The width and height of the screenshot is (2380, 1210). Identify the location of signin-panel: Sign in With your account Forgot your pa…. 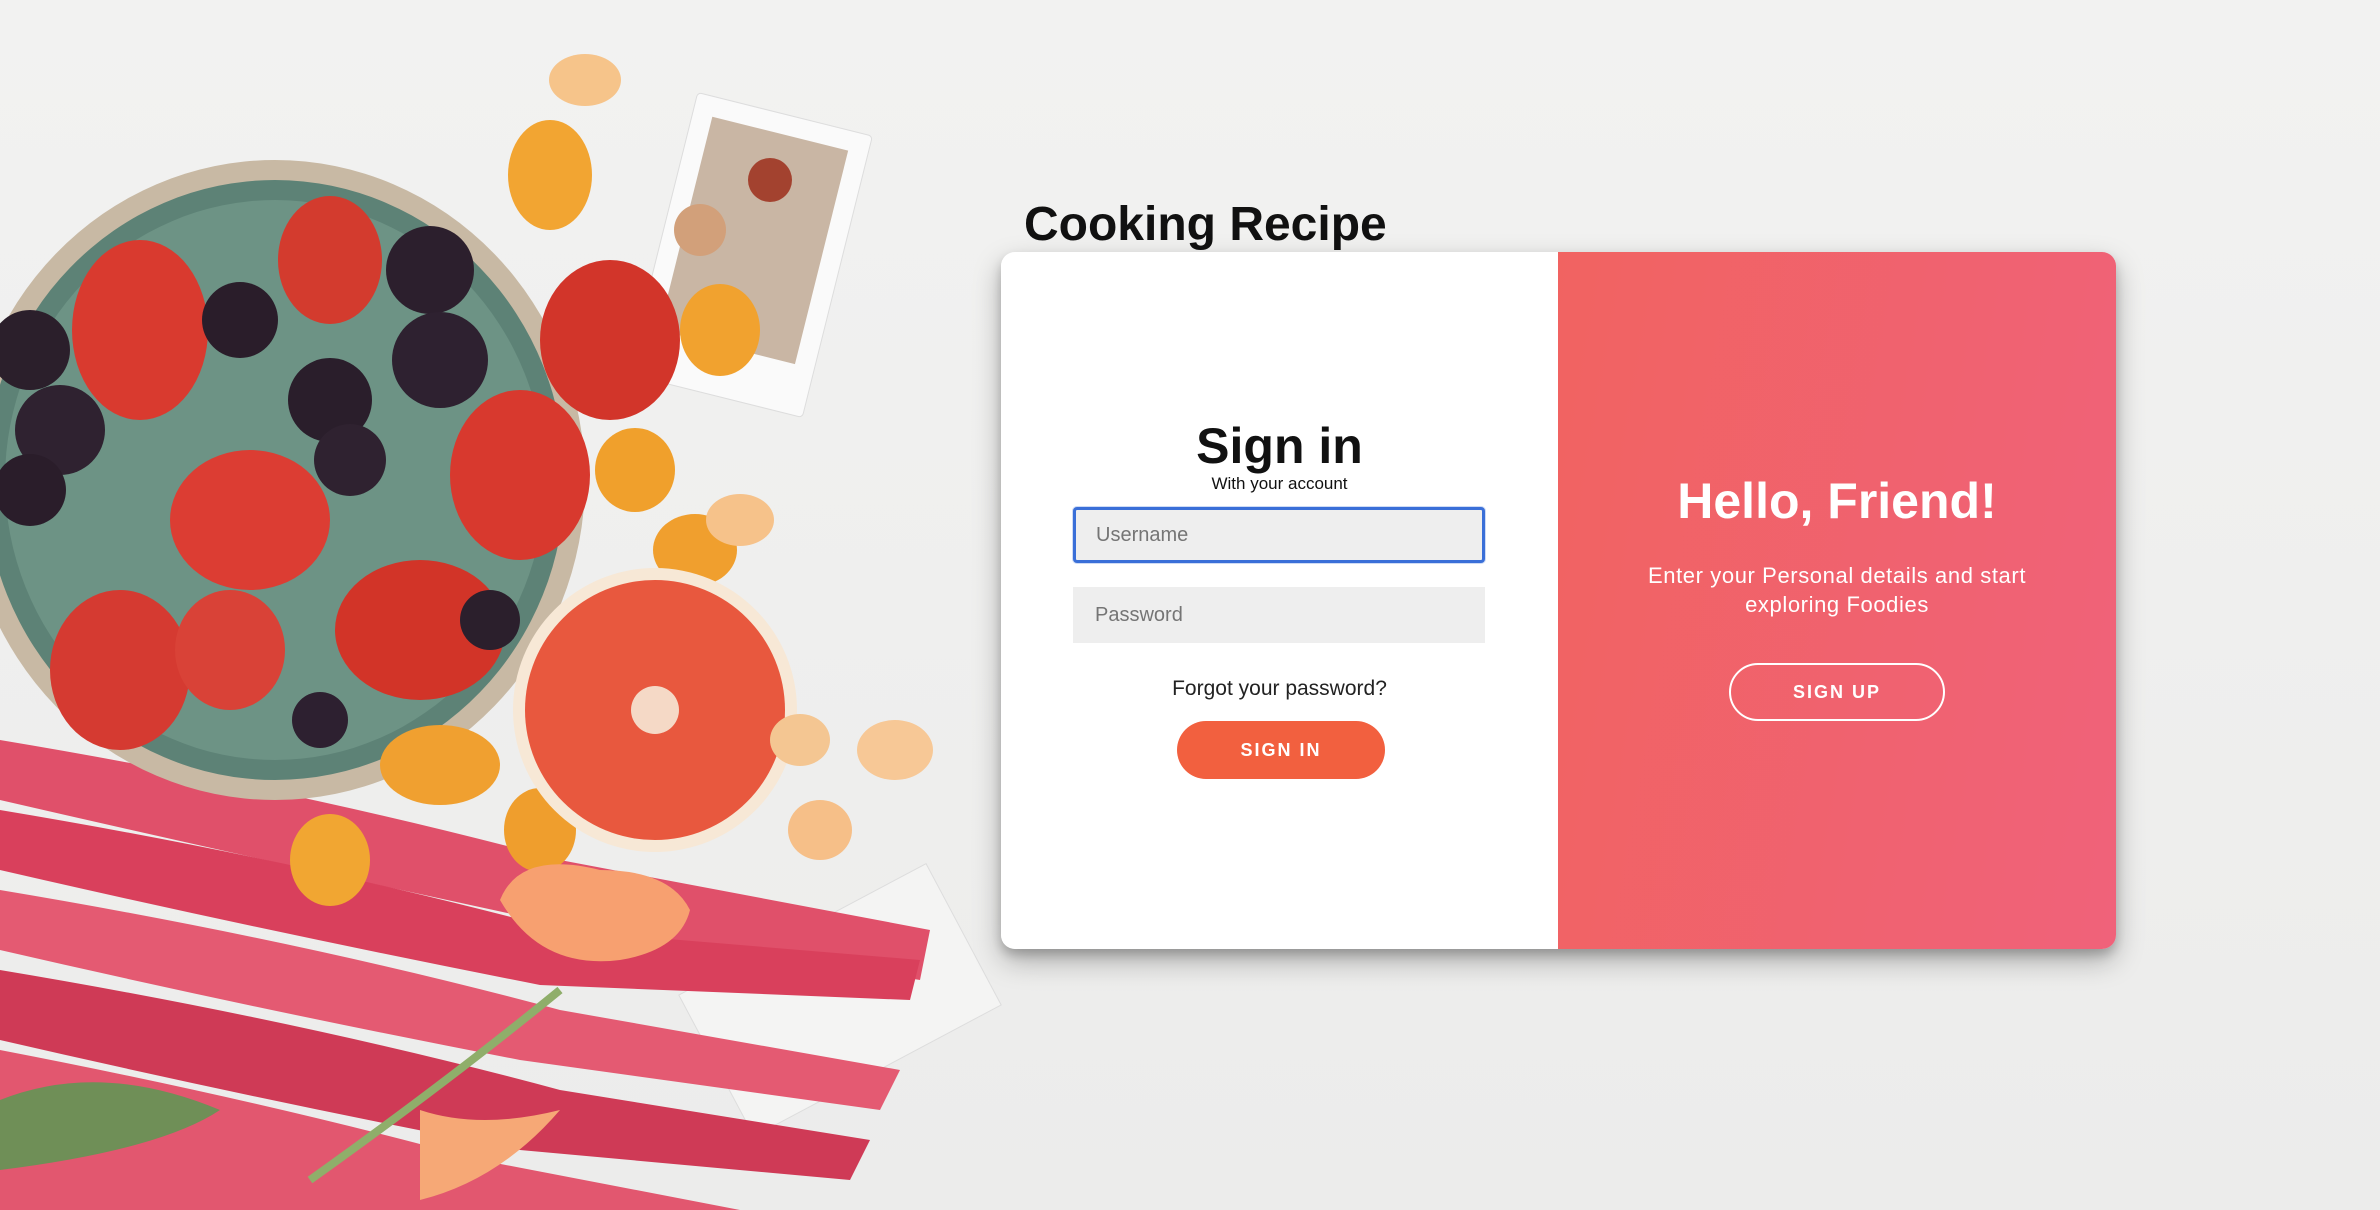
(1279, 600).